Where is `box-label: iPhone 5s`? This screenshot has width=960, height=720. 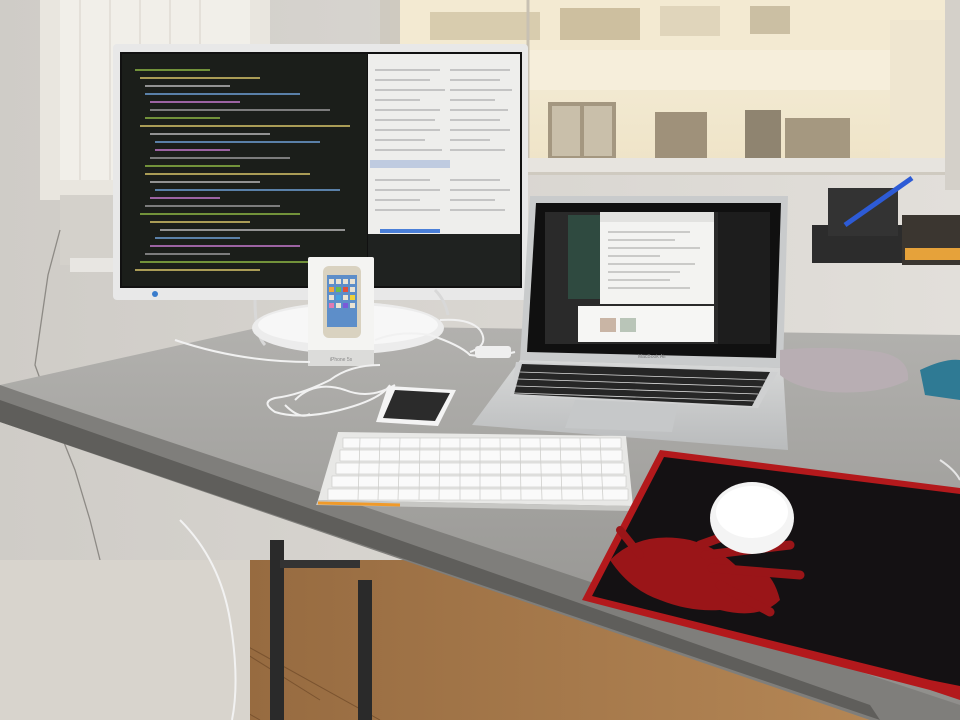
box-label: iPhone 5s is located at coordinates (341, 360).